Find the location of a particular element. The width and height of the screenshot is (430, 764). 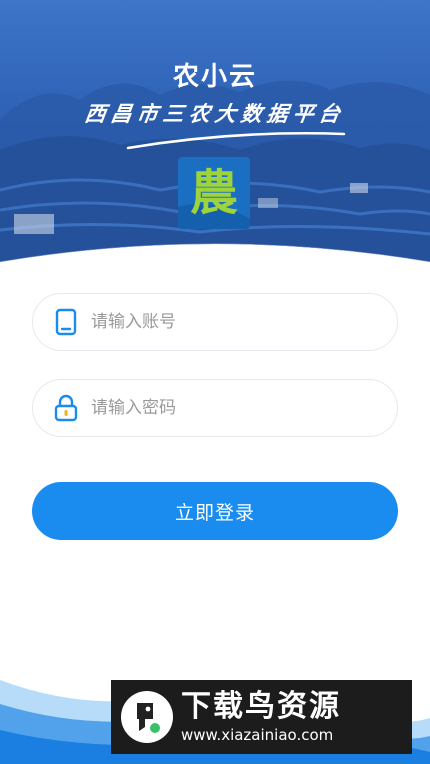

app-subtitle: 西昌市三农大数据平台 is located at coordinates (215, 114).